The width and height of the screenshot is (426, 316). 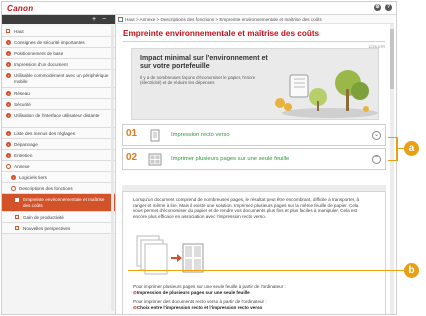 I want to click on callout-b: b, so click(x=411, y=270).